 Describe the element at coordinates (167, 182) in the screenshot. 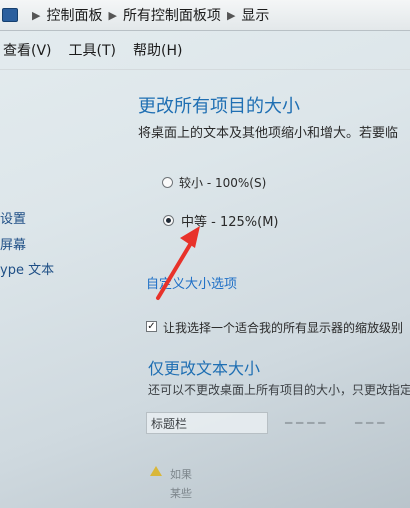

I see `radio-smaller` at that location.